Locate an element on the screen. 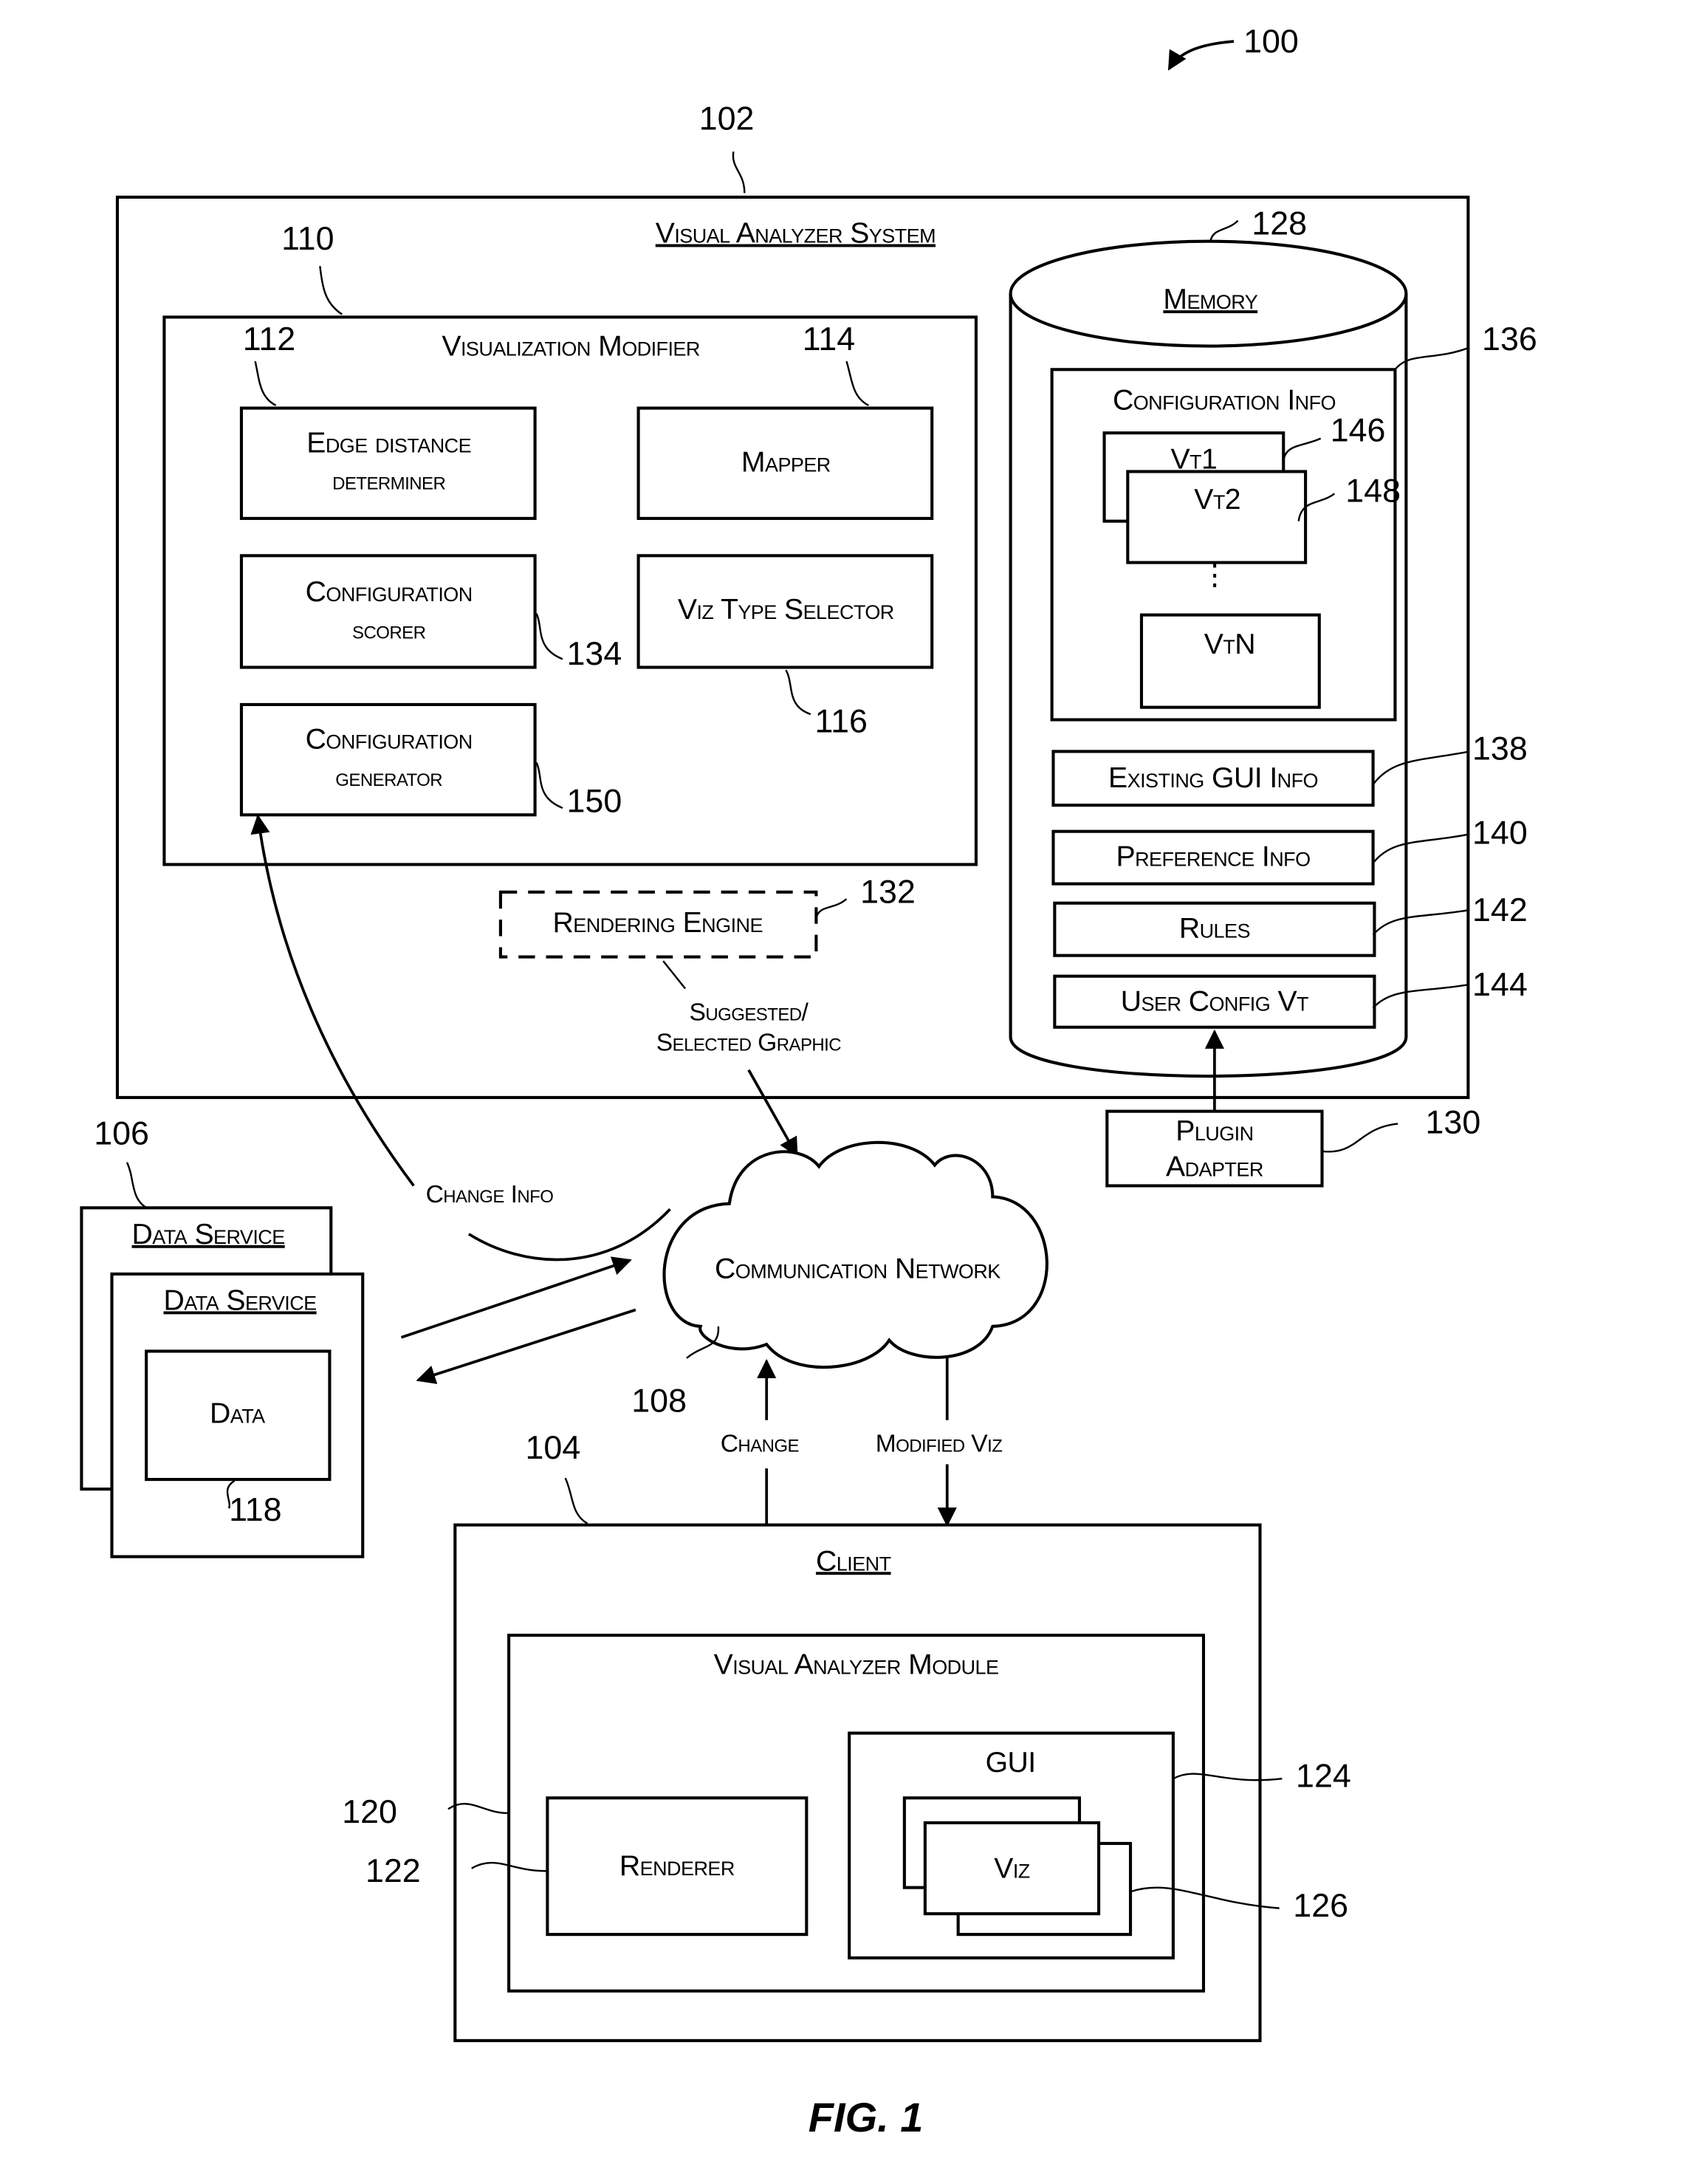 This screenshot has height=2184, width=1682. svg-text: Vt2 is located at coordinates (1217, 500).